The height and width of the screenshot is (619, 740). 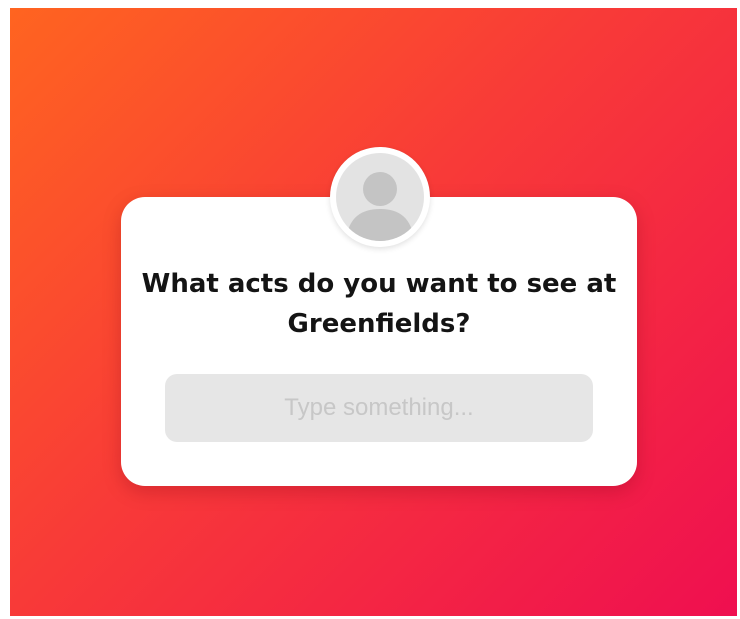 I want to click on answer-input, so click(x=379, y=408).